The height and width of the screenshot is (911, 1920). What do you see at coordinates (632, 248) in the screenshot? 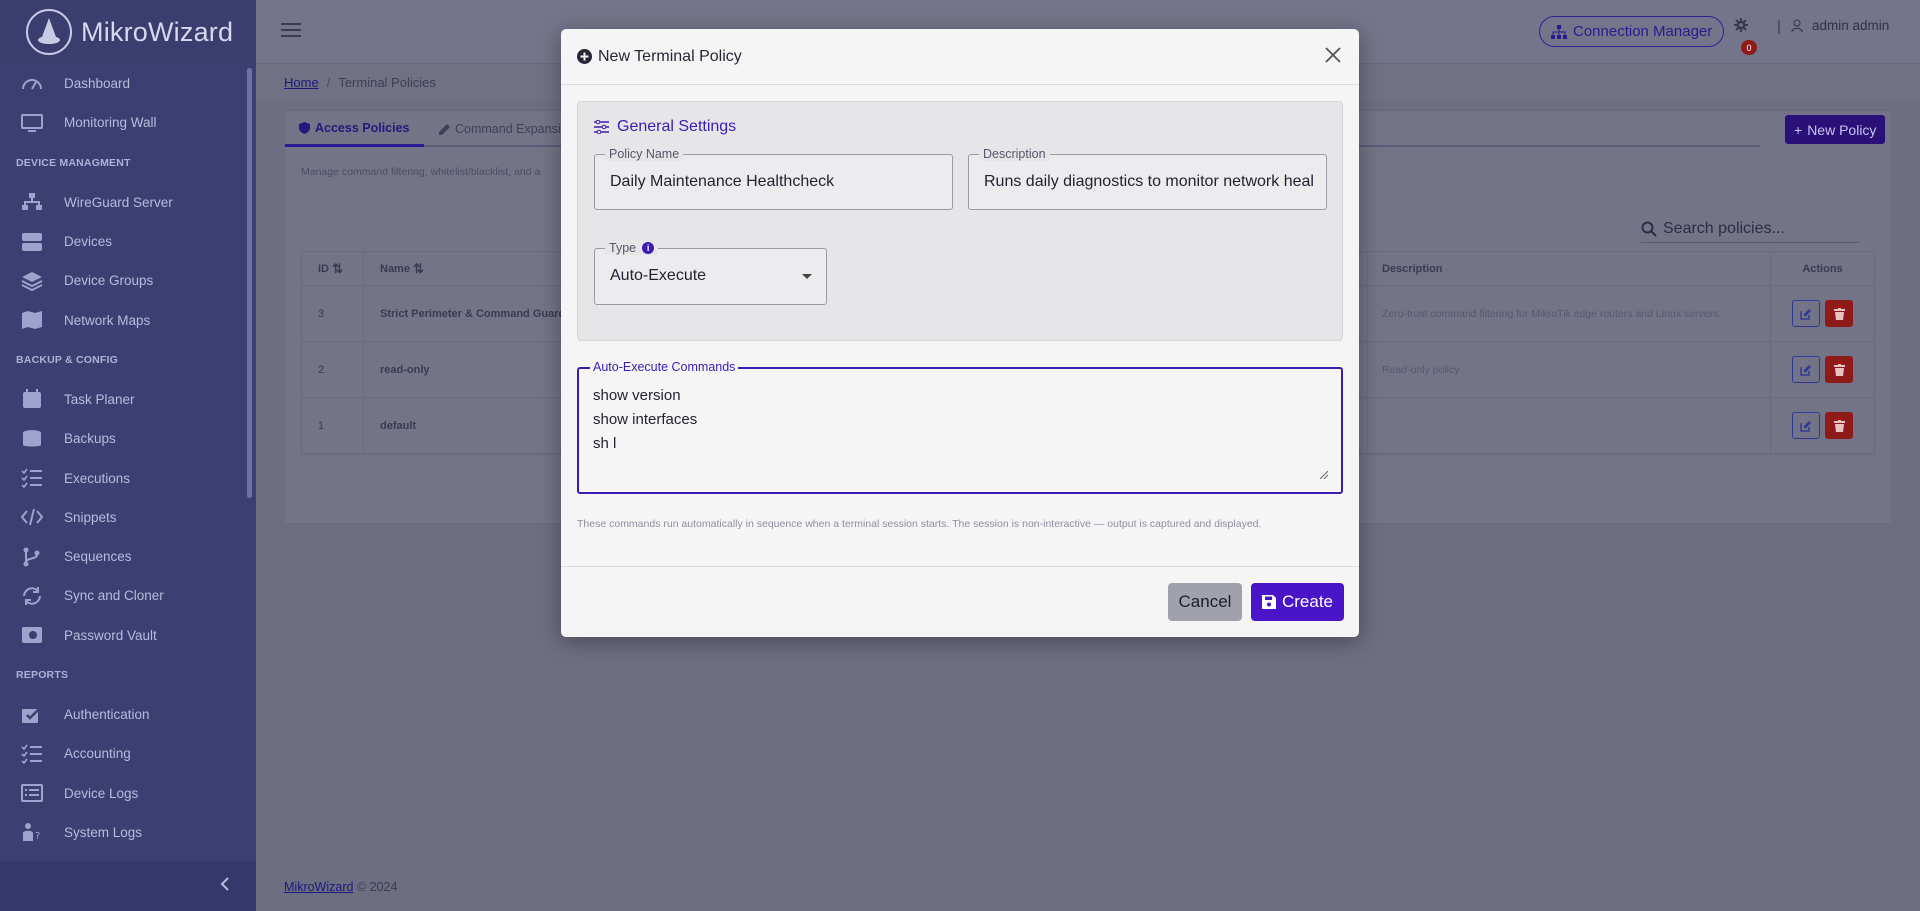
I see `type-label: Type i` at bounding box center [632, 248].